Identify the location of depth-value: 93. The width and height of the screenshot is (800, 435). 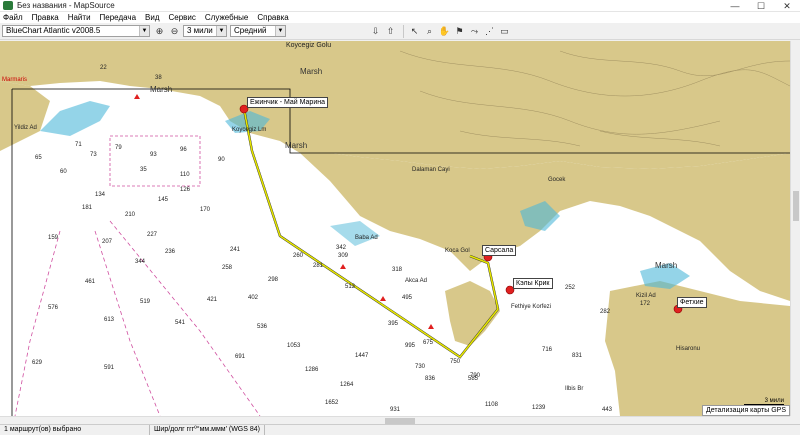
(153, 155).